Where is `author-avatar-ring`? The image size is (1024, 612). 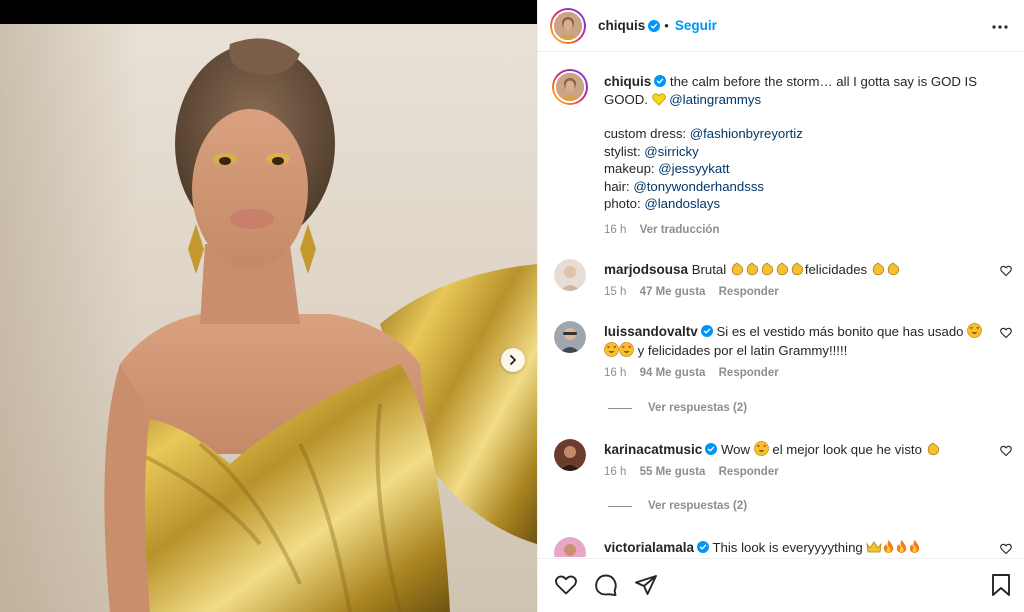
author-avatar-ring is located at coordinates (568, 25).